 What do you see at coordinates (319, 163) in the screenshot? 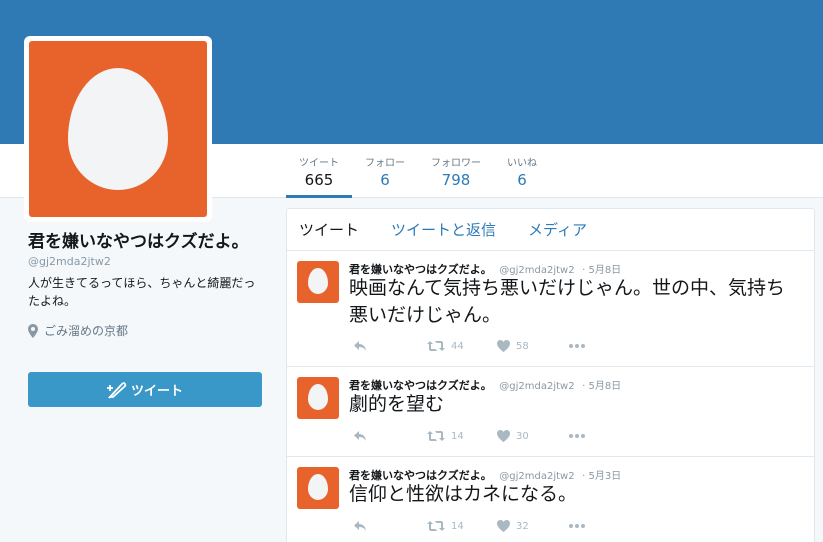
I see `stat-label: ツイート` at bounding box center [319, 163].